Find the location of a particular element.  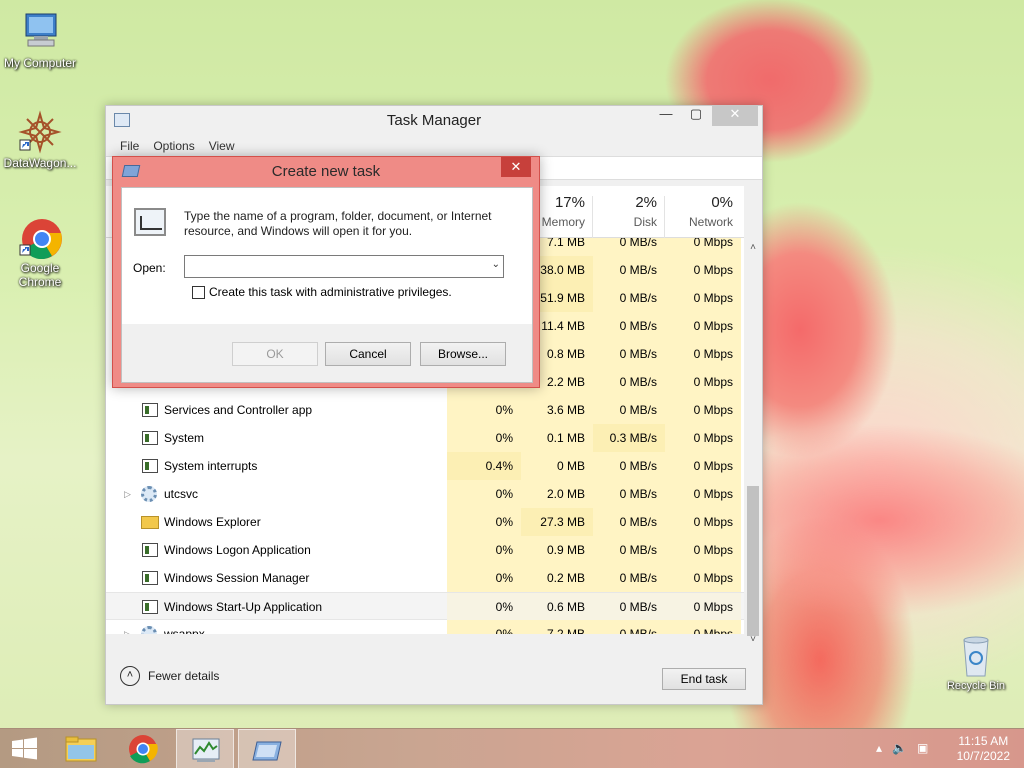

clock: 11:15 AM 10/7/2022 is located at coordinates (983, 749).